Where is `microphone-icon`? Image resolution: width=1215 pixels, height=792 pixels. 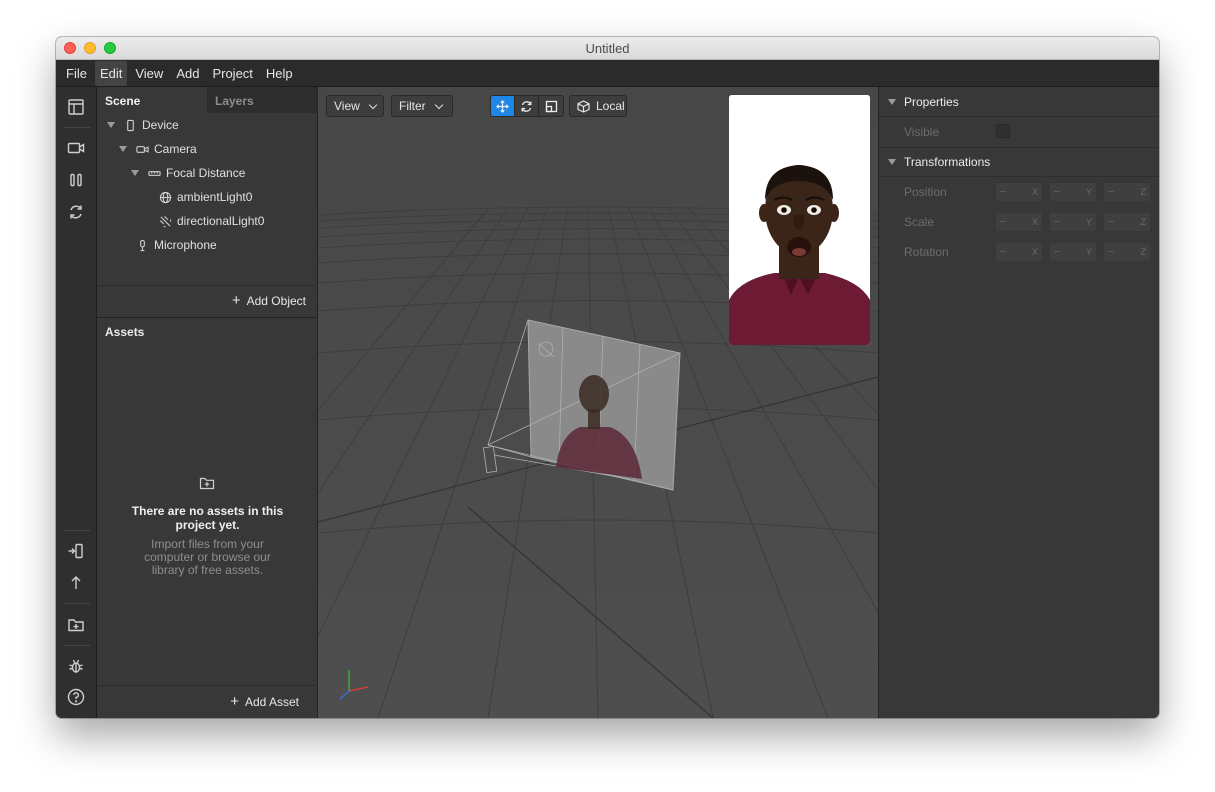 microphone-icon is located at coordinates (142, 245).